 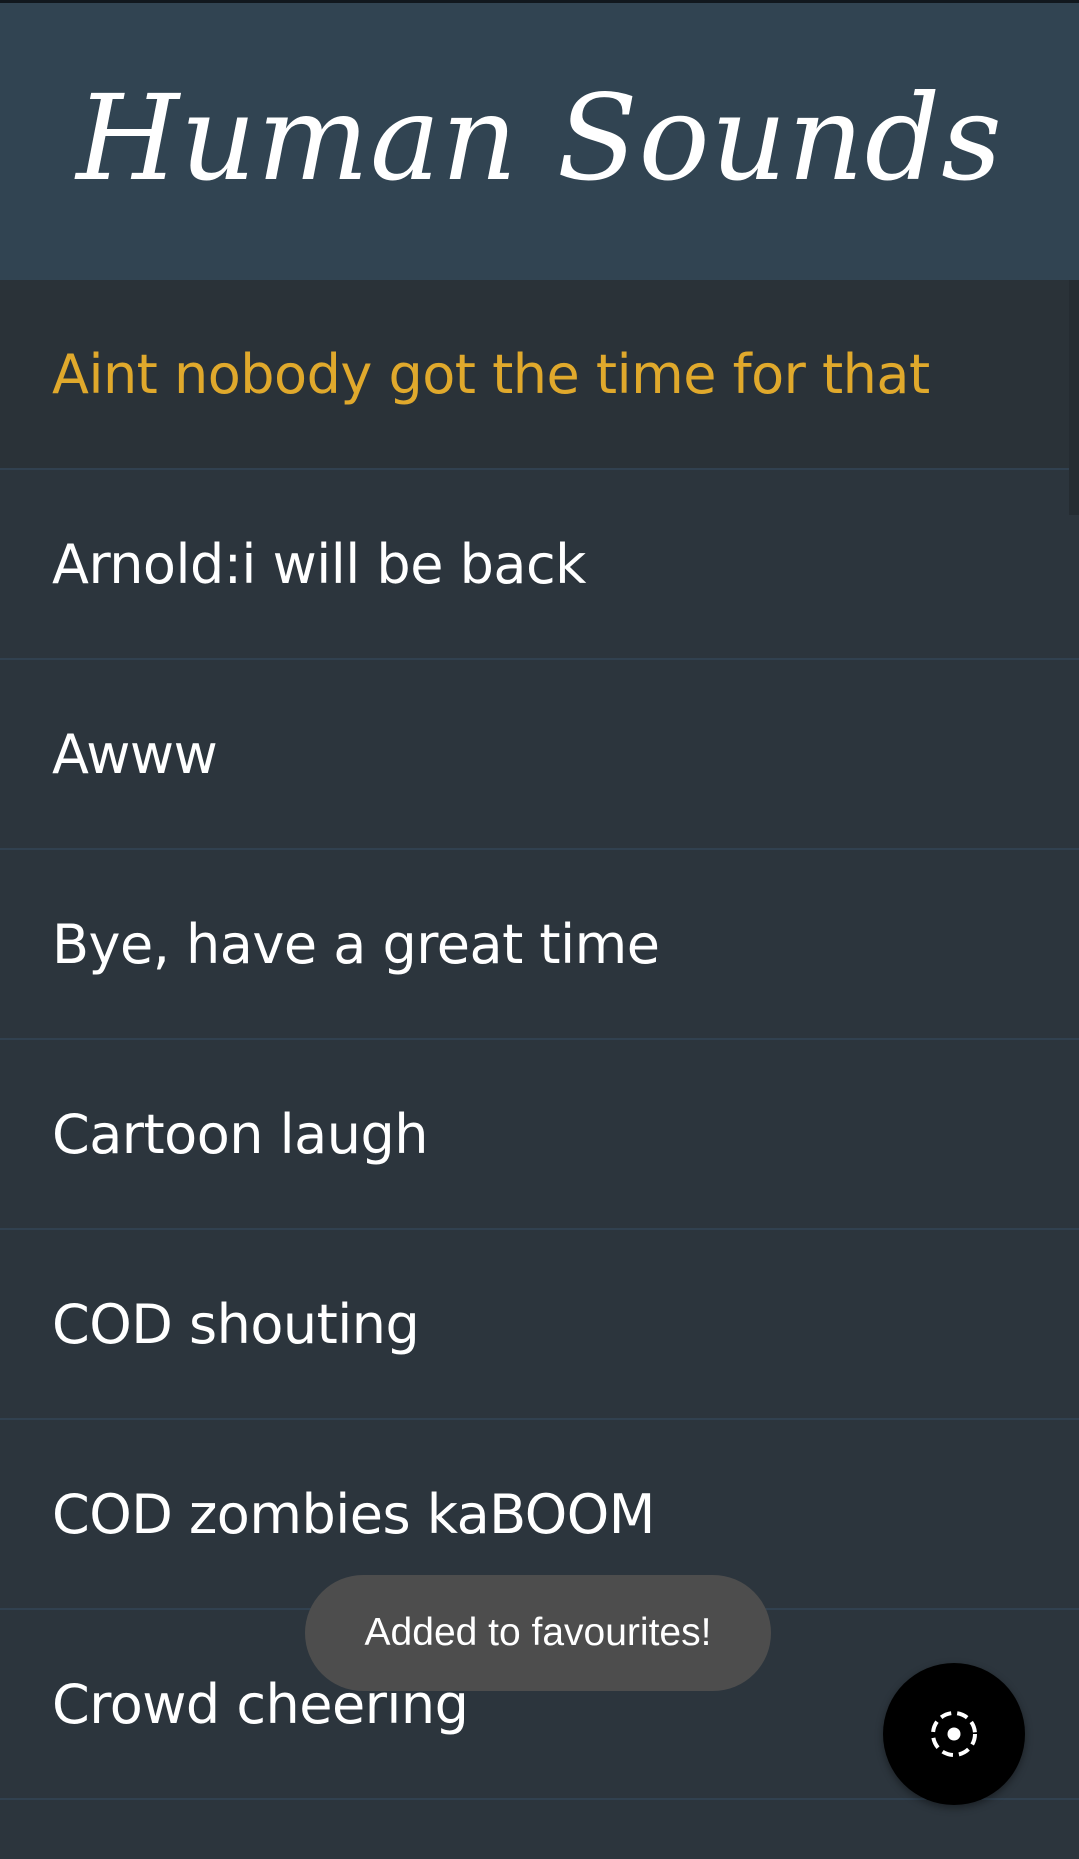 What do you see at coordinates (539, 1135) in the screenshot?
I see `sound-list-item: Cartoon laugh` at bounding box center [539, 1135].